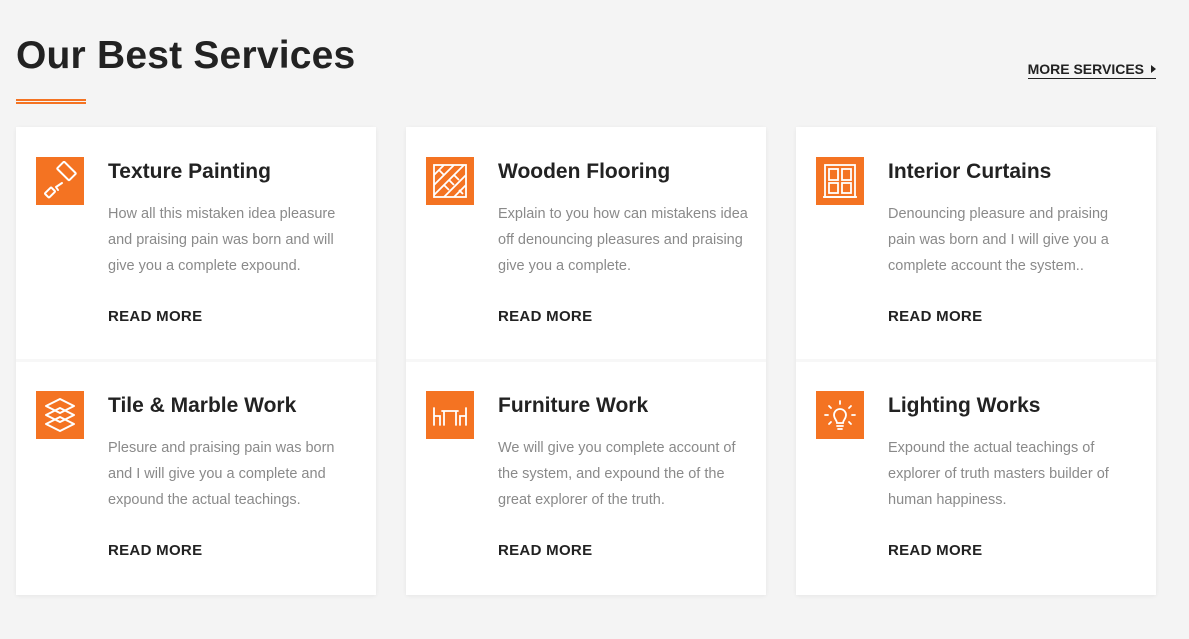 This screenshot has height=639, width=1189. Describe the element at coordinates (573, 405) in the screenshot. I see `service-title: Furniture Work` at that location.